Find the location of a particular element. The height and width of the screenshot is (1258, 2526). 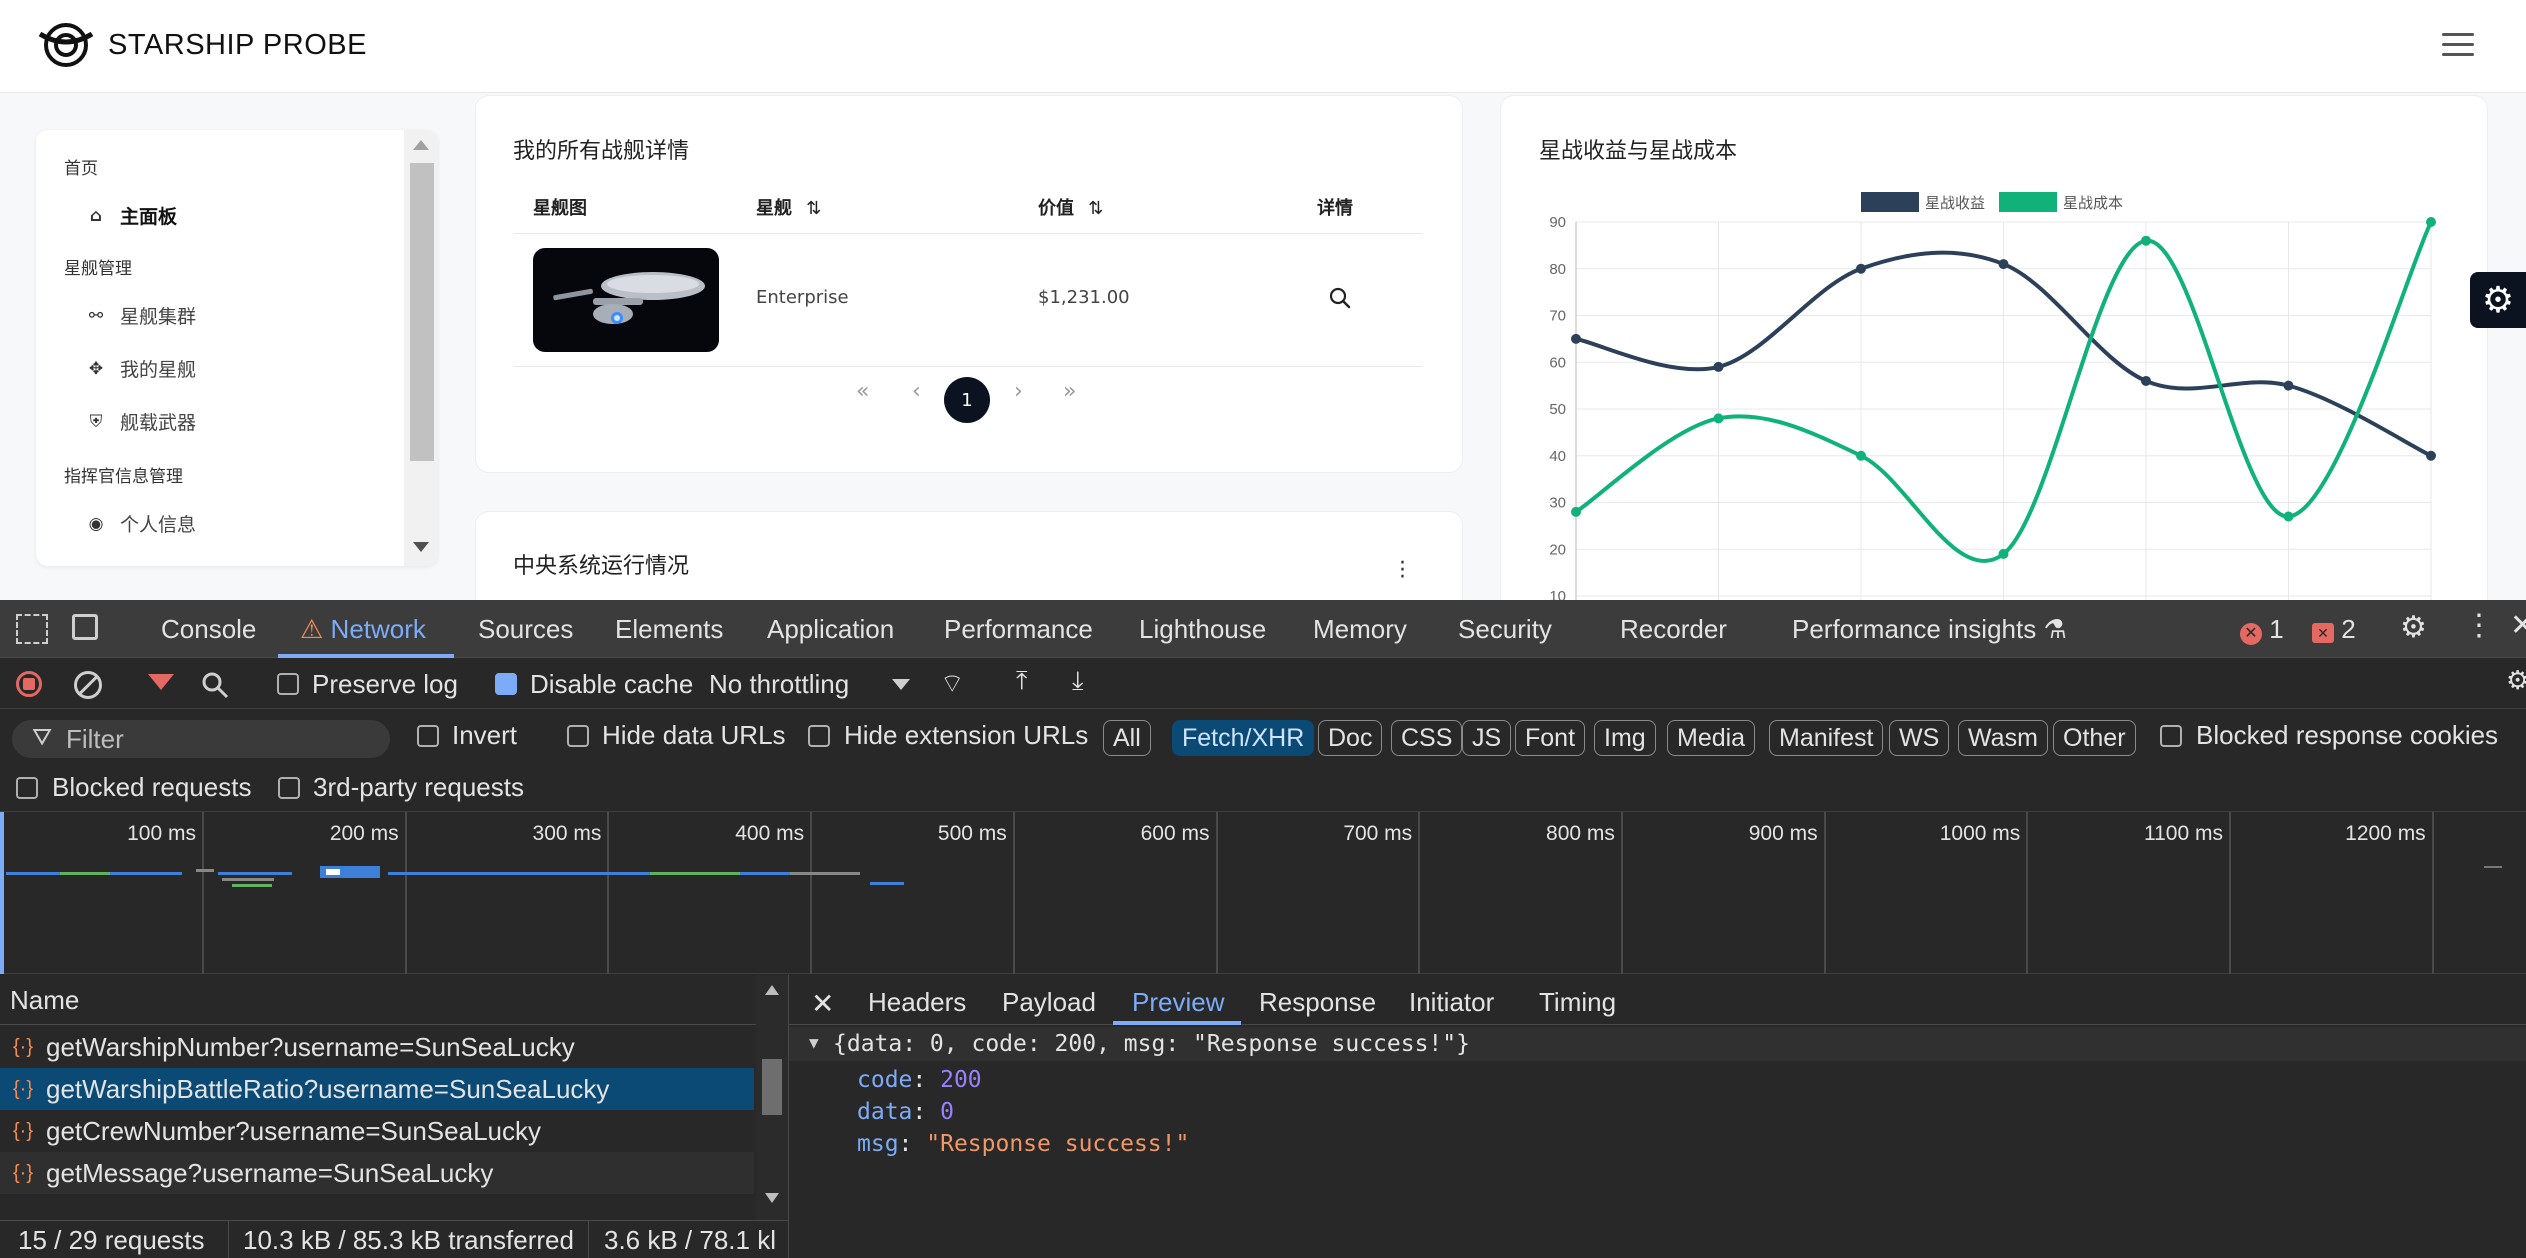

filter-chip-manifest: Manifest is located at coordinates (1826, 738).